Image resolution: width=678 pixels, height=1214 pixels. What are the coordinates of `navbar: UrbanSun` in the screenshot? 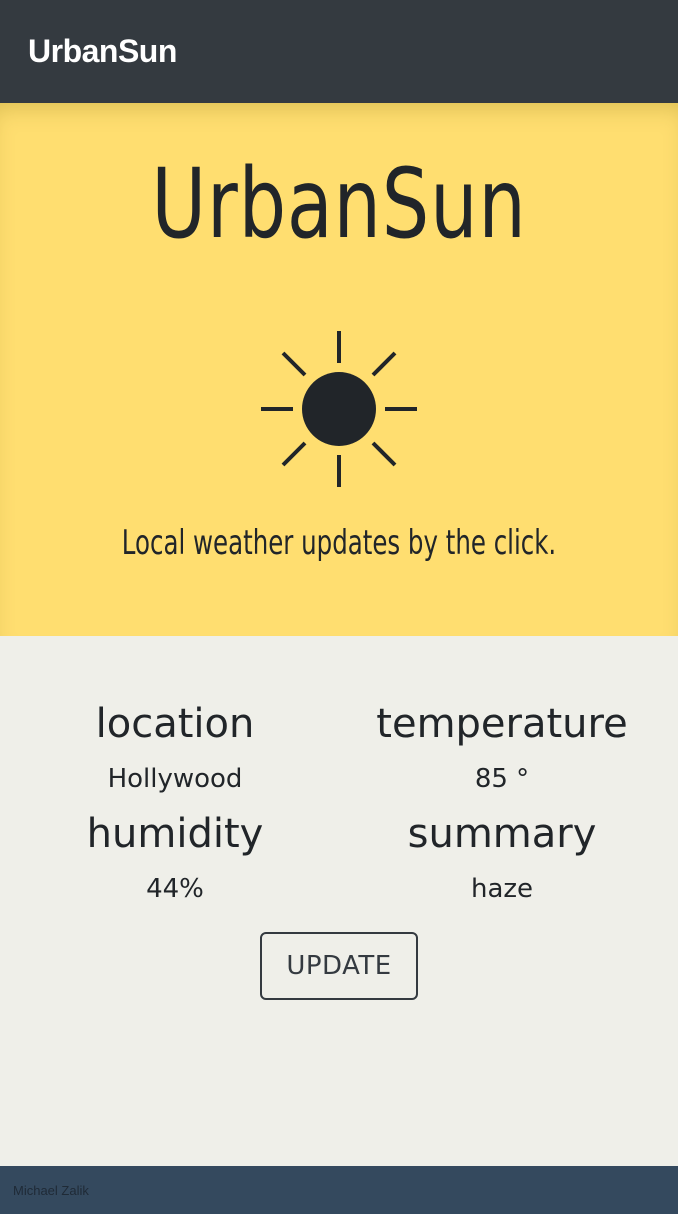 It's located at (339, 51).